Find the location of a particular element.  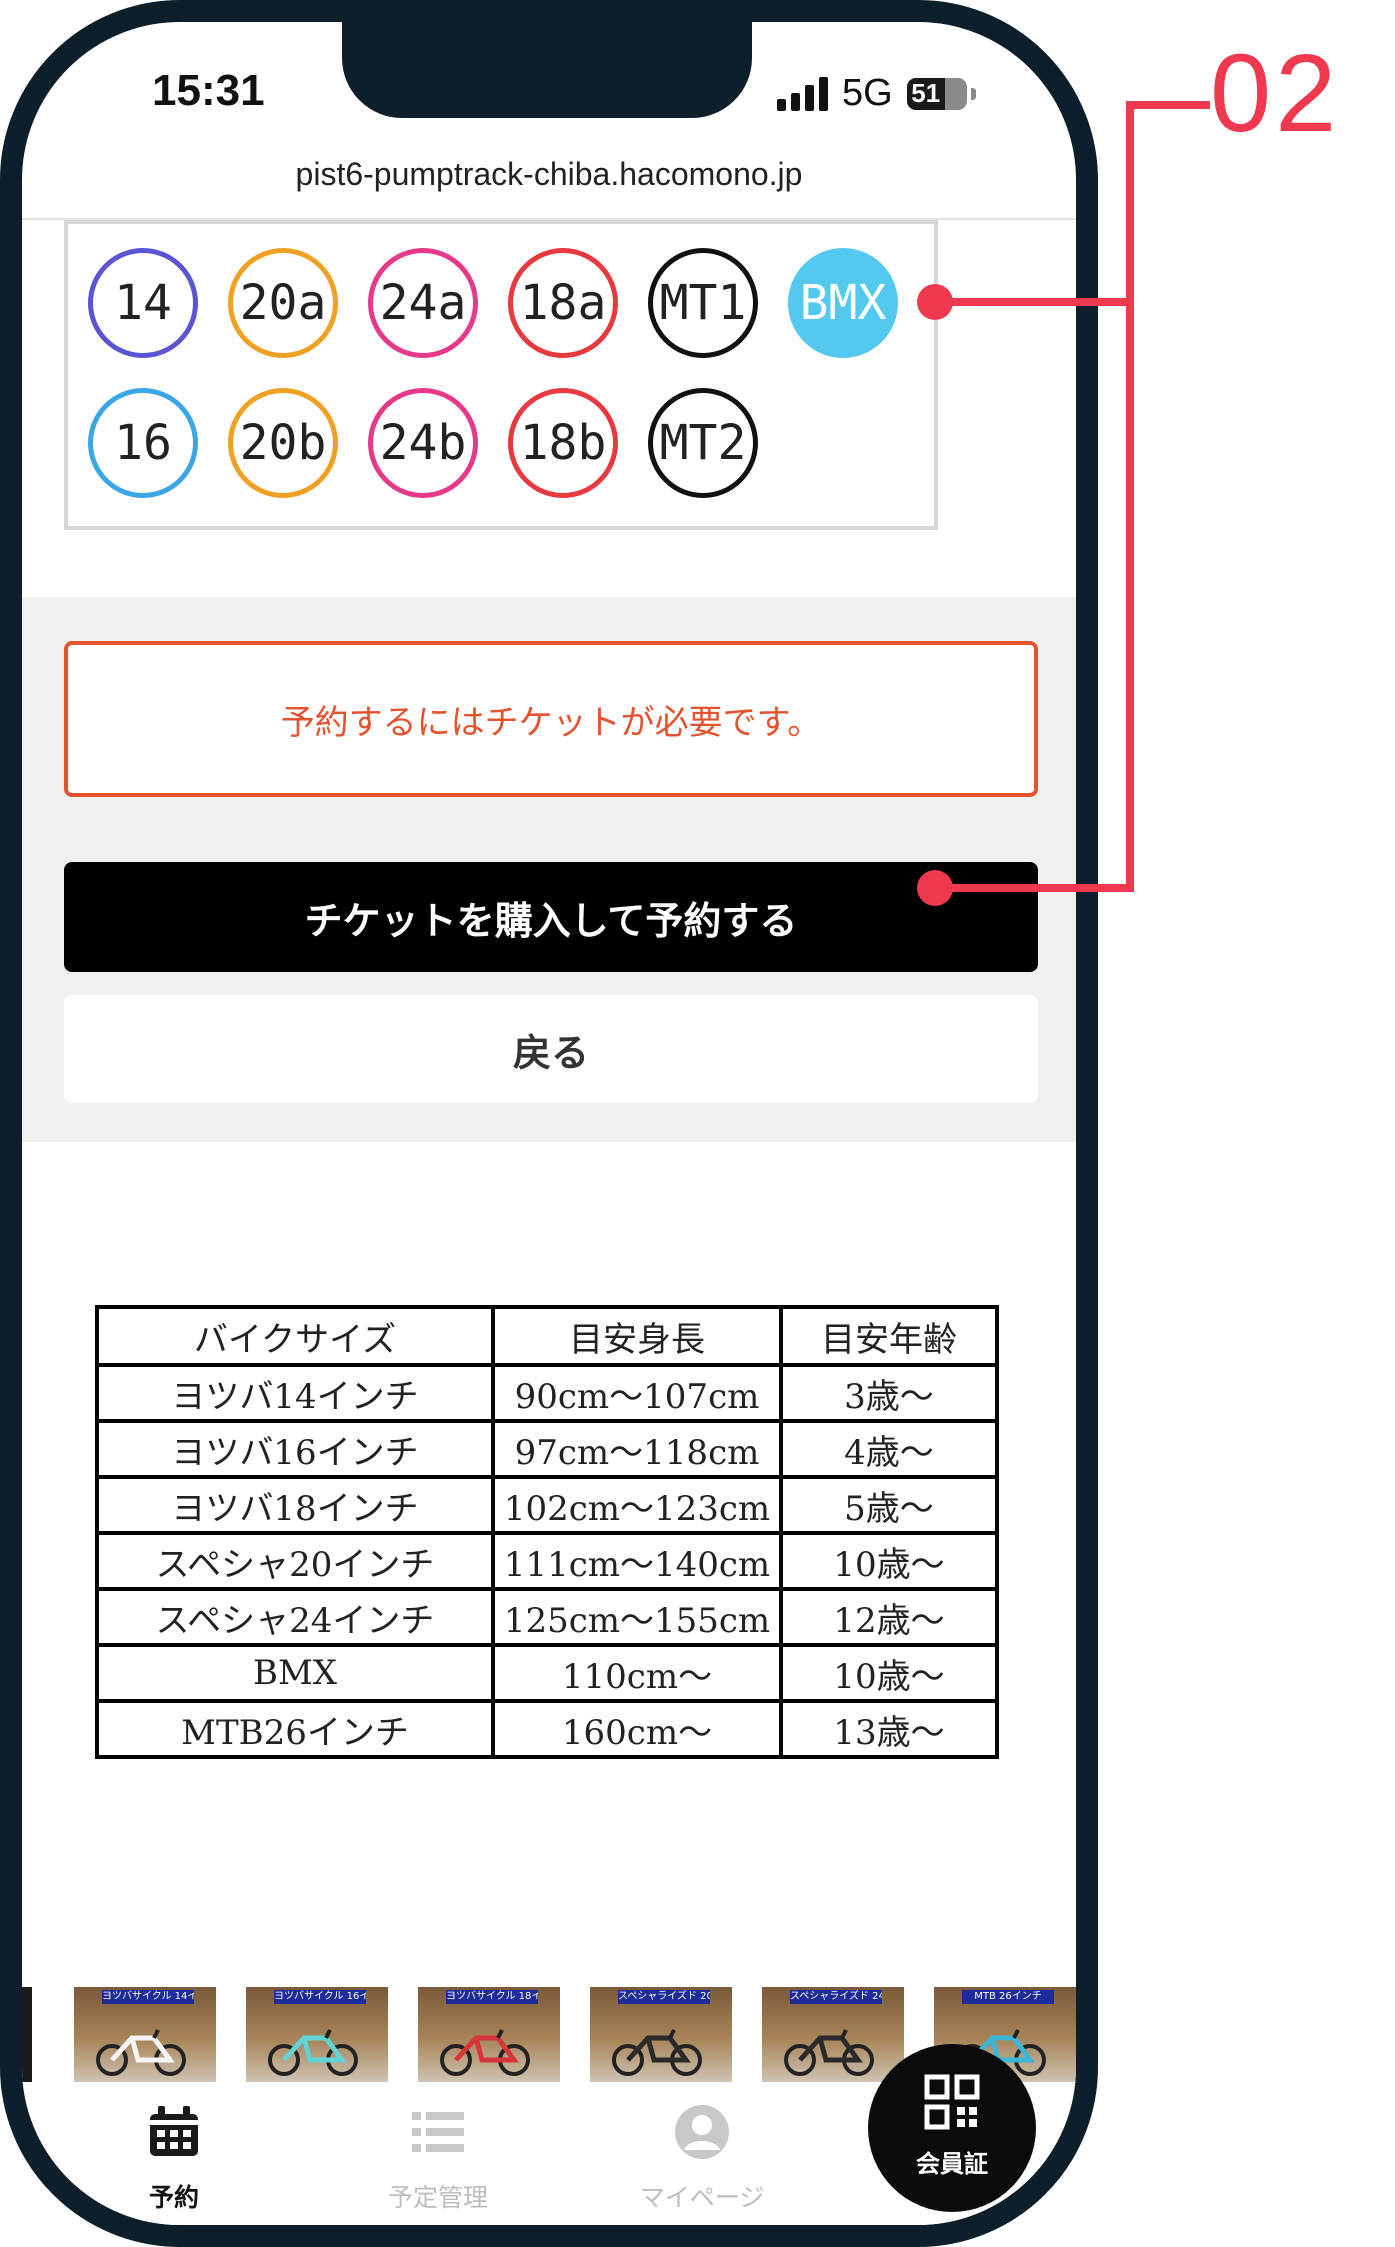

annotation-bracket is located at coordinates (1072, 496).